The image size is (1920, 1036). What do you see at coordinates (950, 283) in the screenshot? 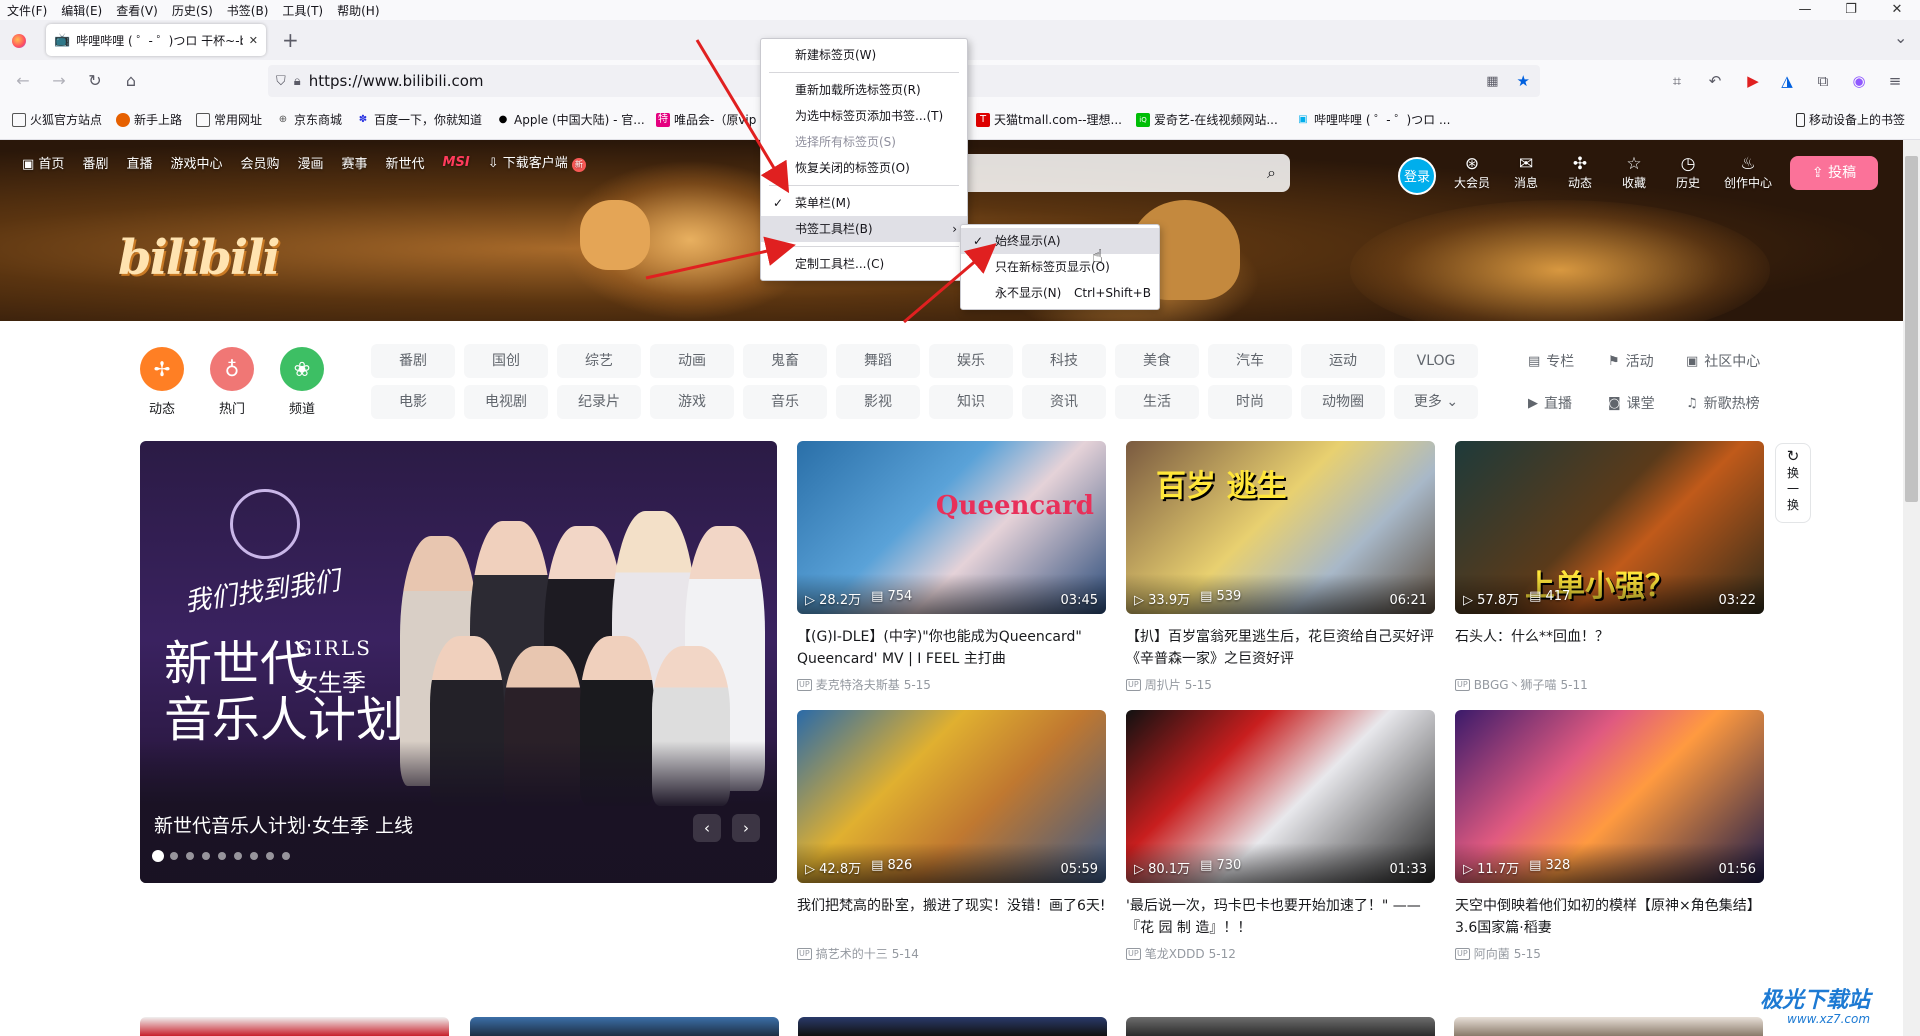
I see `arrow-to-always-show` at bounding box center [950, 283].